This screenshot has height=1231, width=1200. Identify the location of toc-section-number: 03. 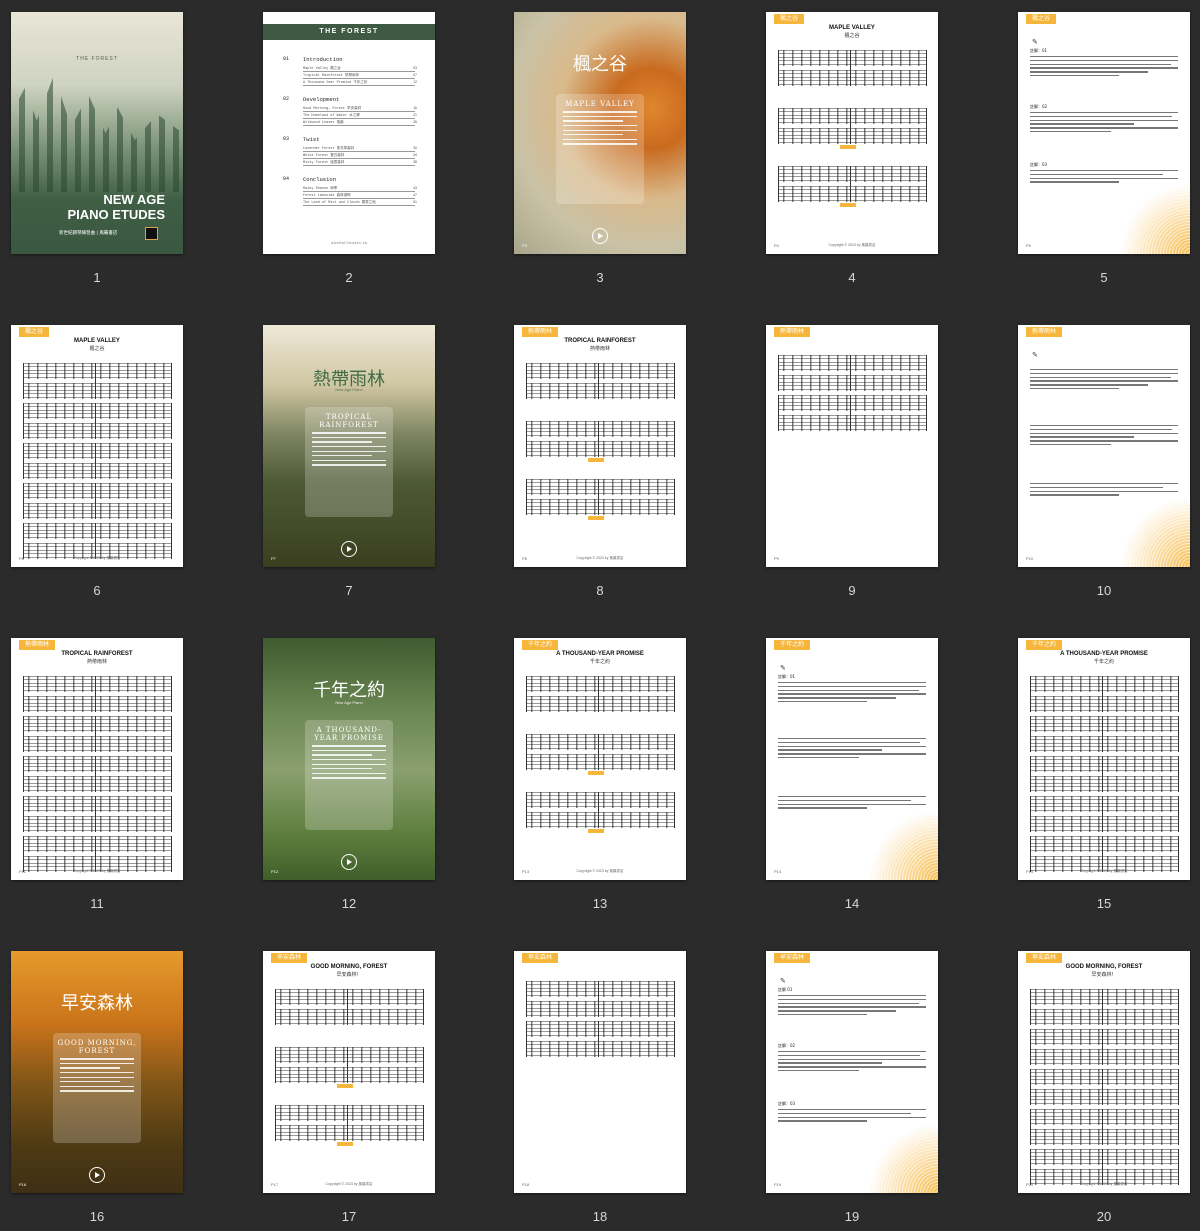
(286, 139).